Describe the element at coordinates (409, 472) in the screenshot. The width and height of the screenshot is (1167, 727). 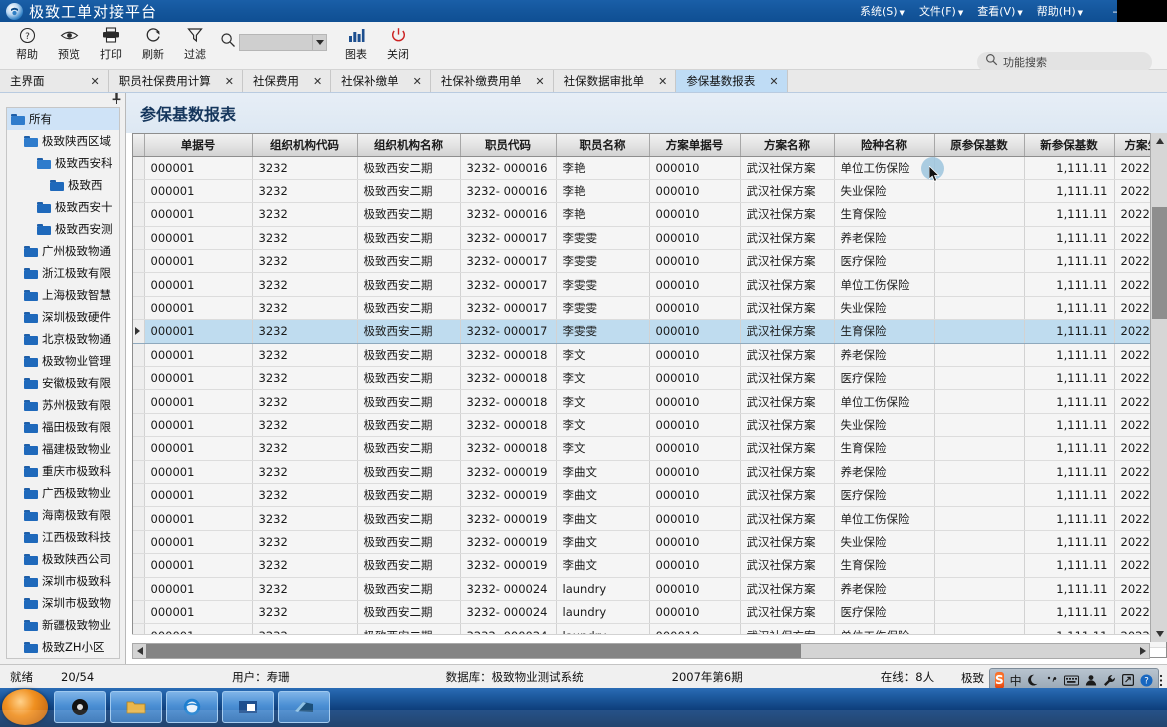
I see `cell-13-2: 极致西安二期` at that location.